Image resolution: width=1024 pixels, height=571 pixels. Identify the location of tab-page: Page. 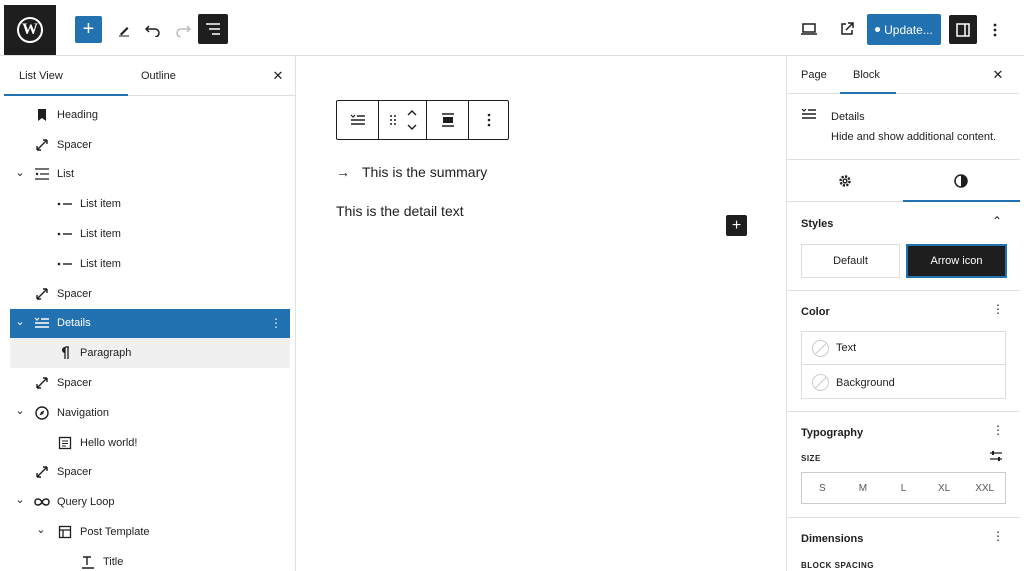
(814, 75).